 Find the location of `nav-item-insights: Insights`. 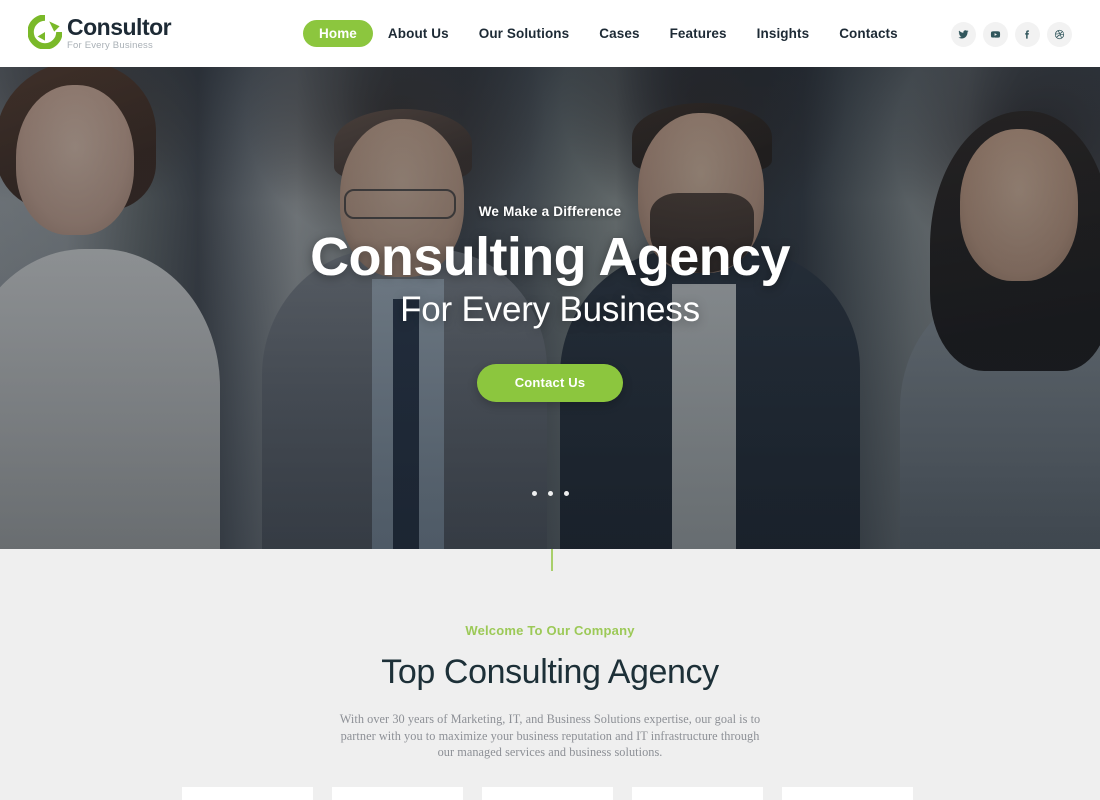

nav-item-insights: Insights is located at coordinates (783, 33).